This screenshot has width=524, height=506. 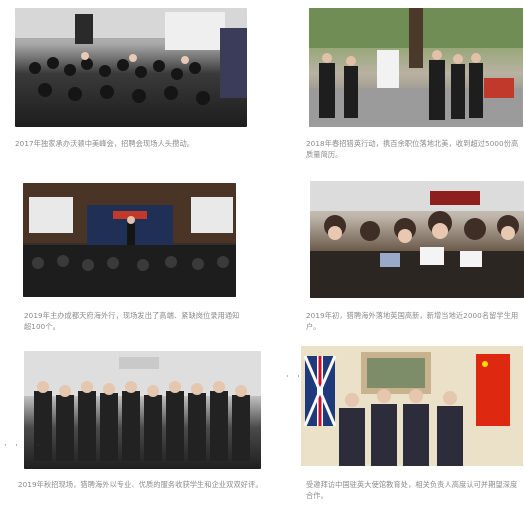 What do you see at coordinates (412, 490) in the screenshot?
I see `caption-embassy-visit: 受邀拜访中国驻英大使馆教育处，相关负责人高度认可并期望深度合作。` at bounding box center [412, 490].